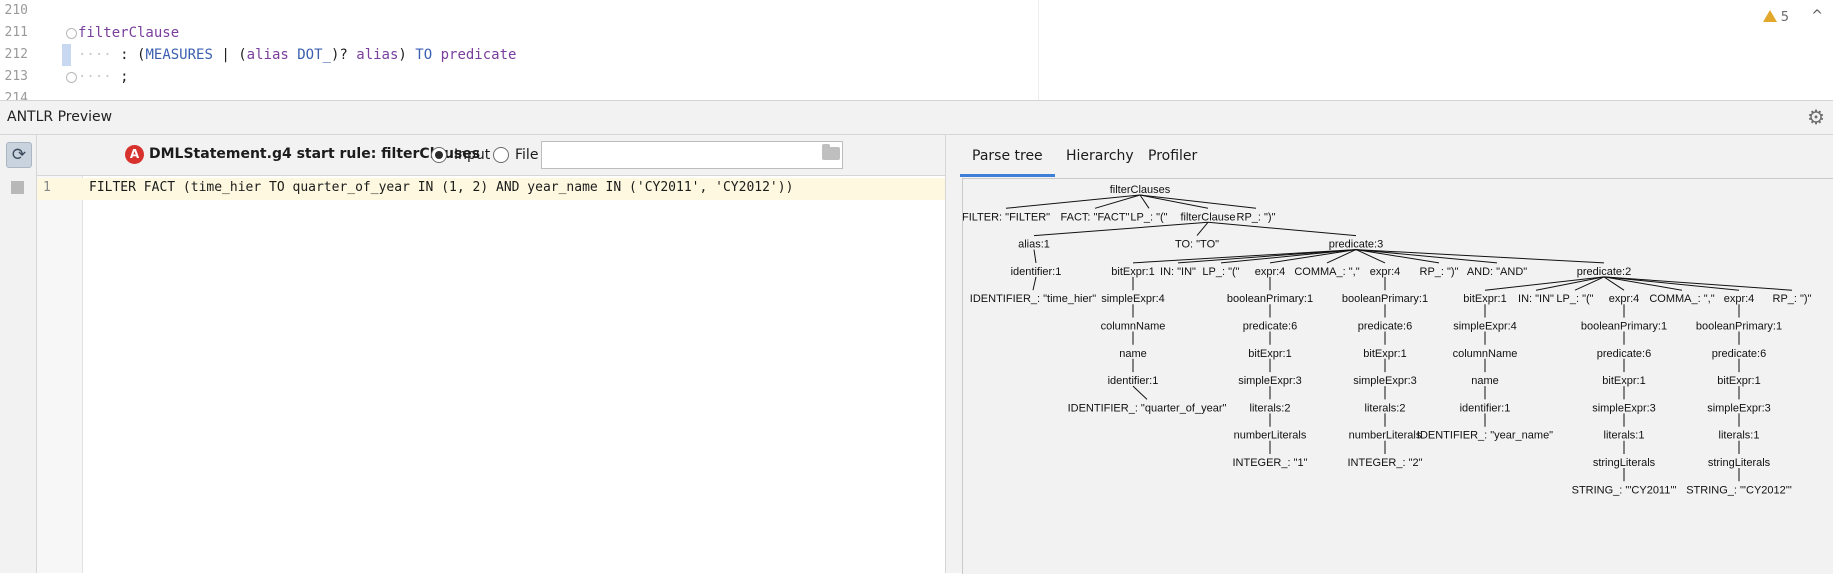 This screenshot has height=574, width=1833. What do you see at coordinates (692, 155) in the screenshot?
I see `file-path-field` at bounding box center [692, 155].